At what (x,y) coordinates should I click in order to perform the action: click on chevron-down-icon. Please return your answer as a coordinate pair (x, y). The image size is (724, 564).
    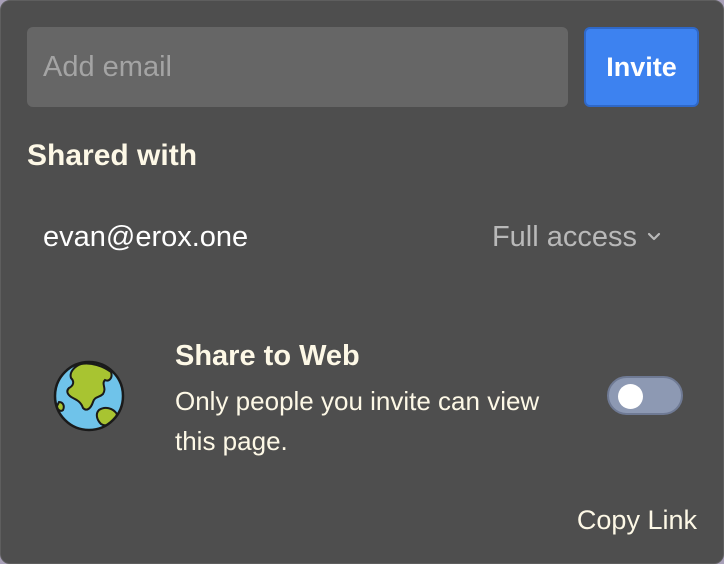
    Looking at the image, I should click on (654, 237).